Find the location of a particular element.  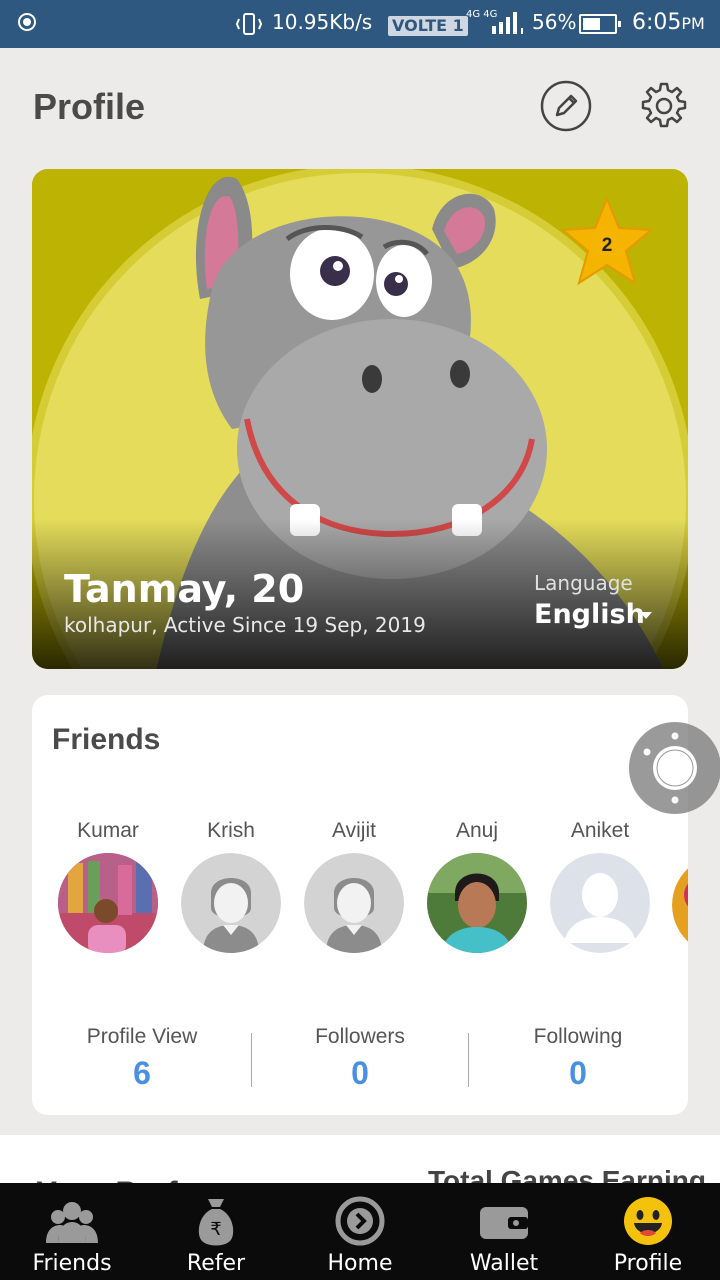

money-bag-icon: ₹ is located at coordinates (216, 1222).